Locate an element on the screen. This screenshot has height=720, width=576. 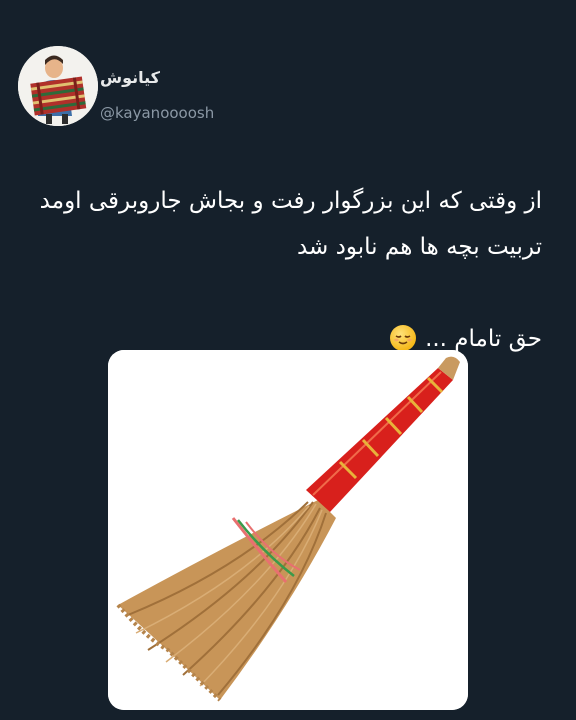
avatar is located at coordinates (58, 86).